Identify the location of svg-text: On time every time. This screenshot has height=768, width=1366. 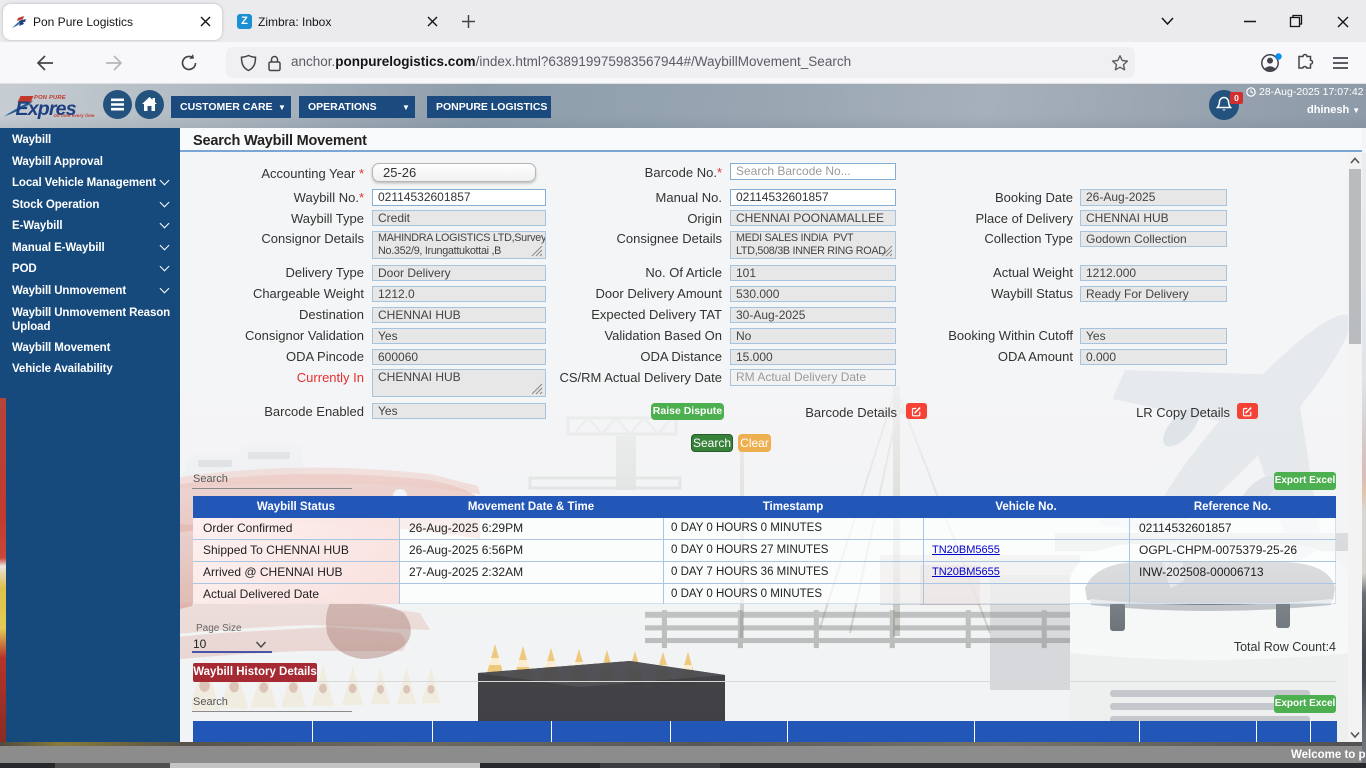
(75, 115).